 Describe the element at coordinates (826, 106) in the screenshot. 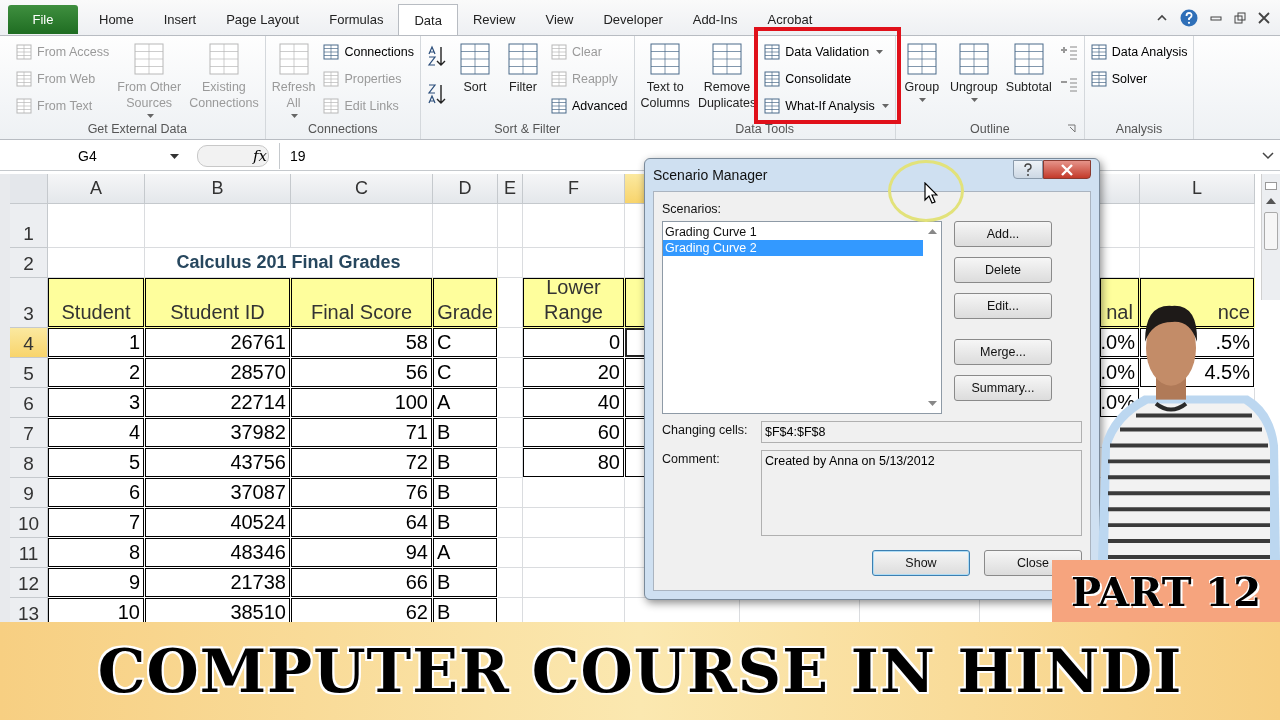

I see `ribbon-button: What-If Analysis` at that location.